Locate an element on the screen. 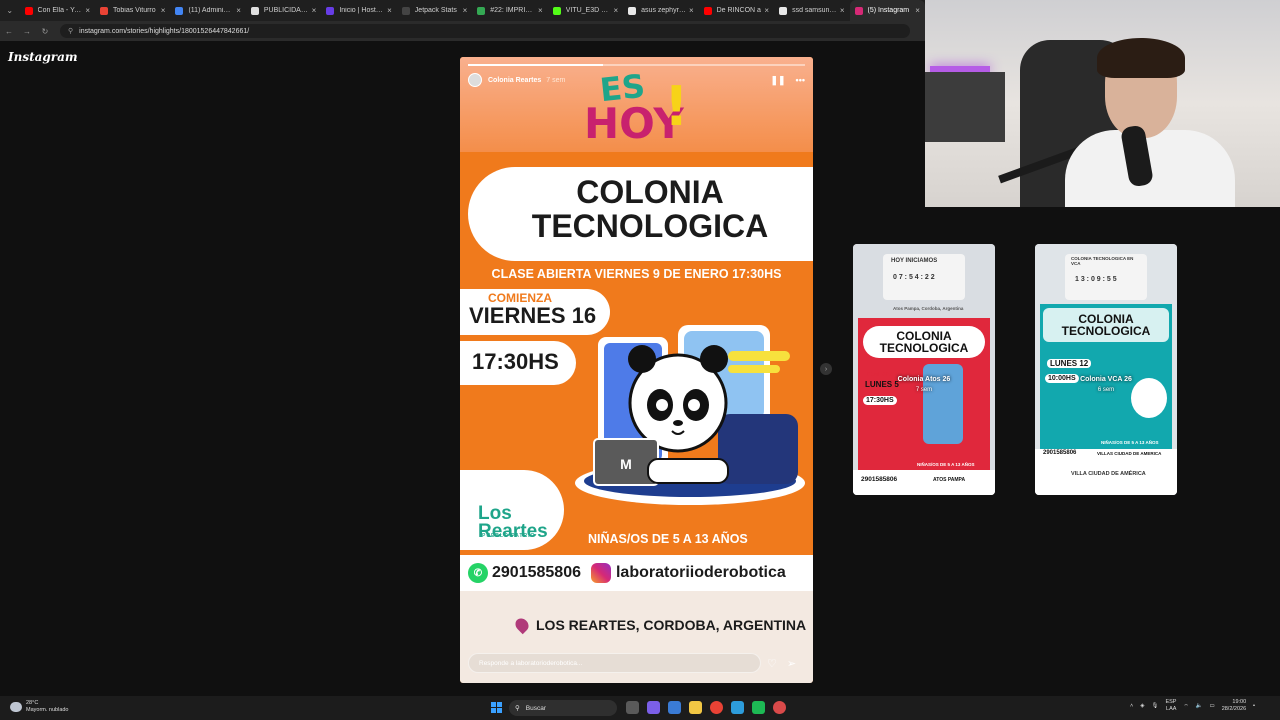 Image resolution: width=1280 pixels, height=720 pixels. browser-tab: ssd samsung 4t × is located at coordinates (811, 10).